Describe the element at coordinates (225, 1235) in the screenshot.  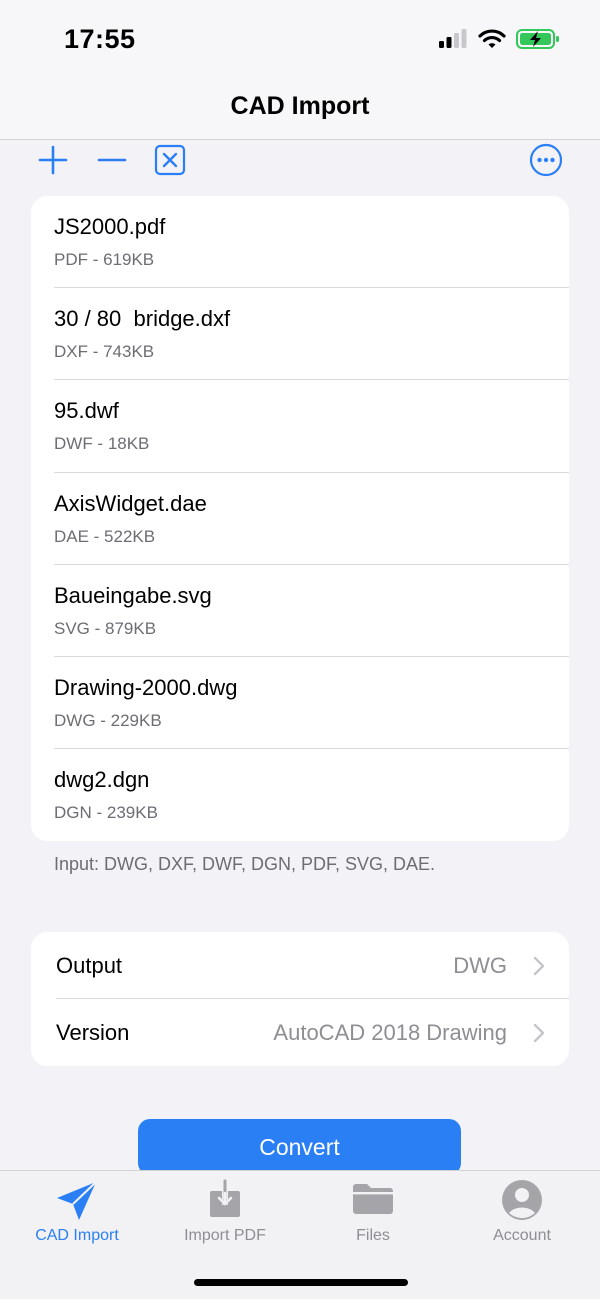
I see `tab-label: Import PDF` at that location.